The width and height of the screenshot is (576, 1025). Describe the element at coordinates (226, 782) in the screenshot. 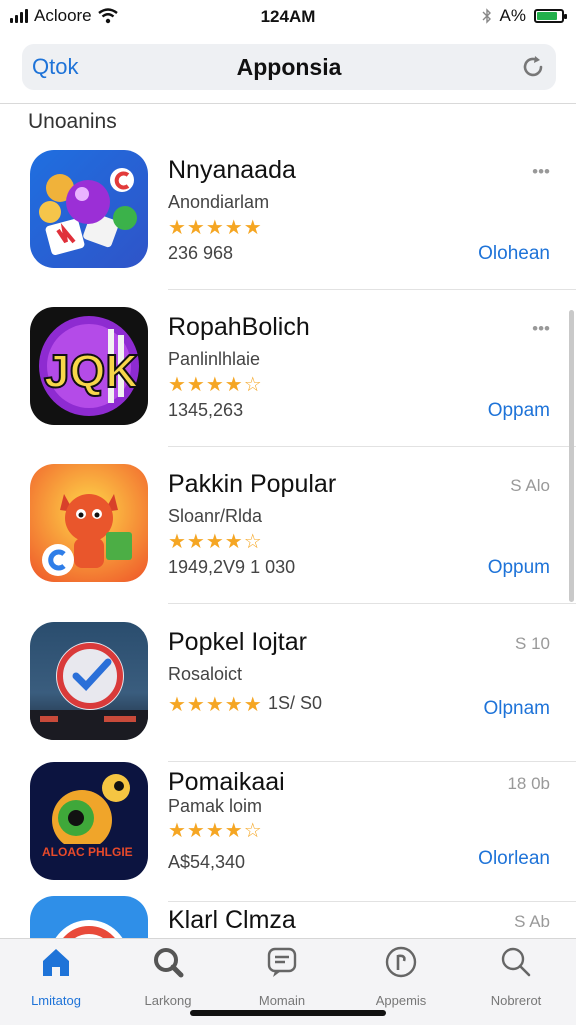

I see `app-name: Pomaikaai` at that location.